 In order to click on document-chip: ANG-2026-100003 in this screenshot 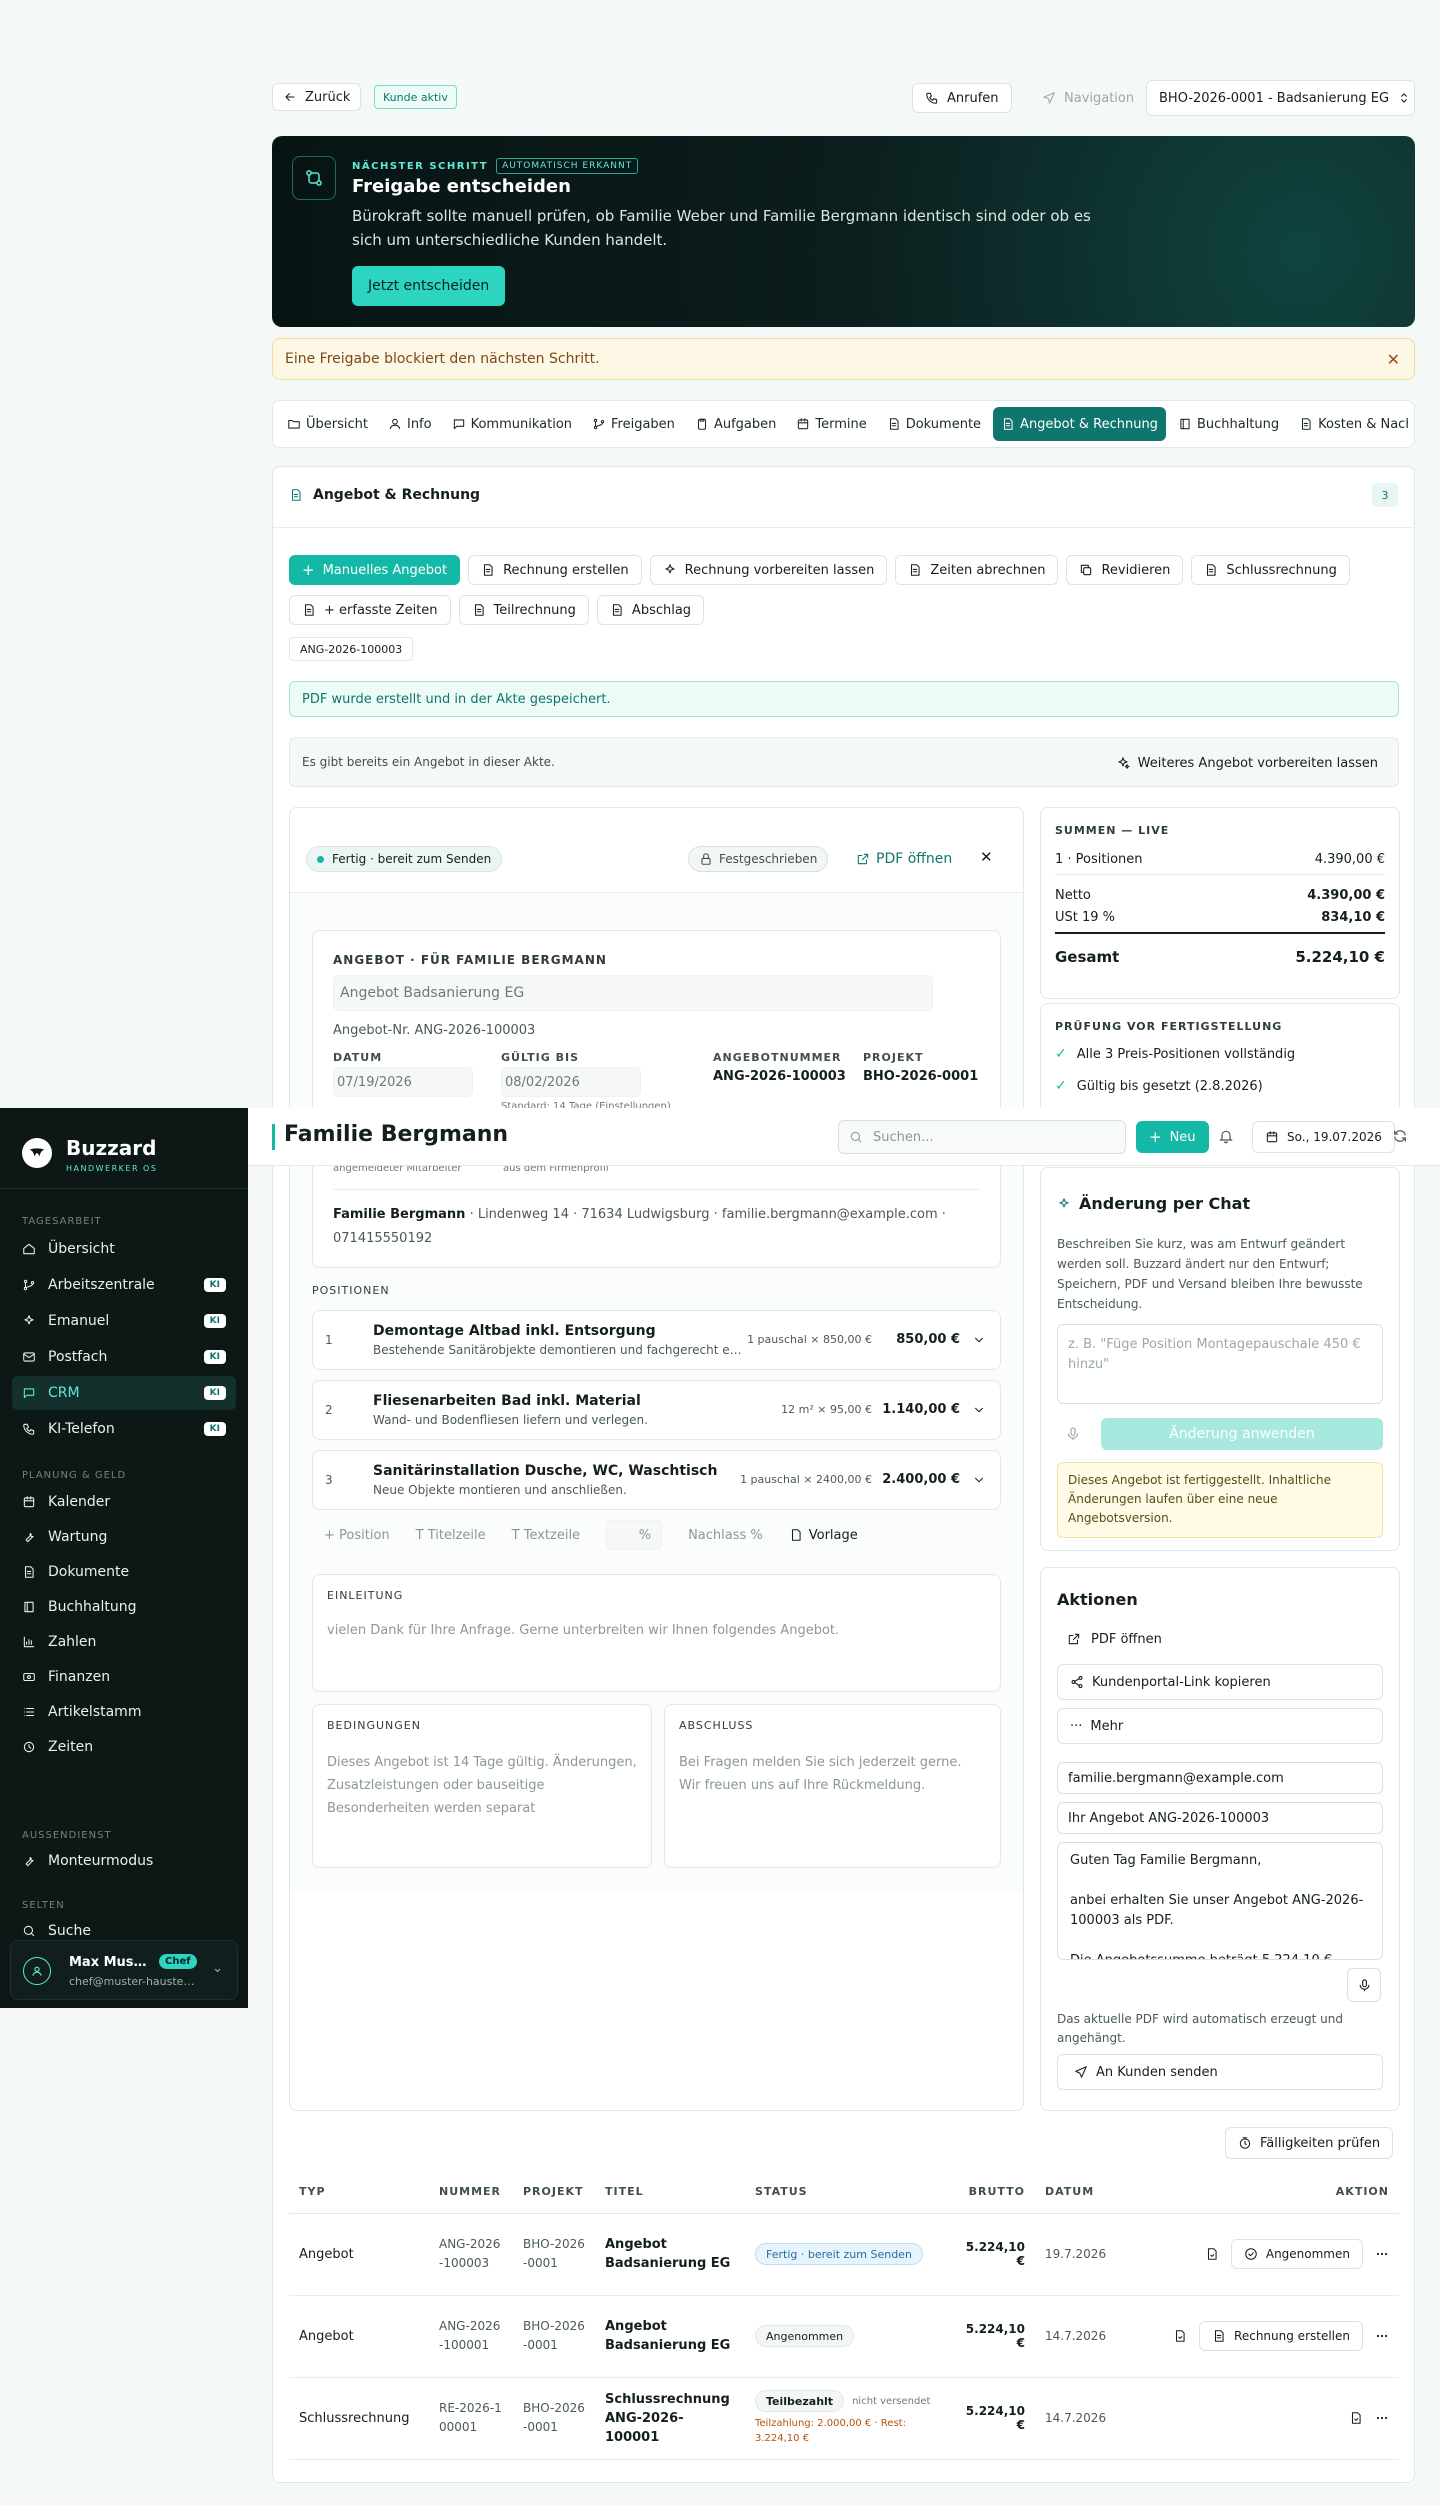, I will do `click(351, 649)`.